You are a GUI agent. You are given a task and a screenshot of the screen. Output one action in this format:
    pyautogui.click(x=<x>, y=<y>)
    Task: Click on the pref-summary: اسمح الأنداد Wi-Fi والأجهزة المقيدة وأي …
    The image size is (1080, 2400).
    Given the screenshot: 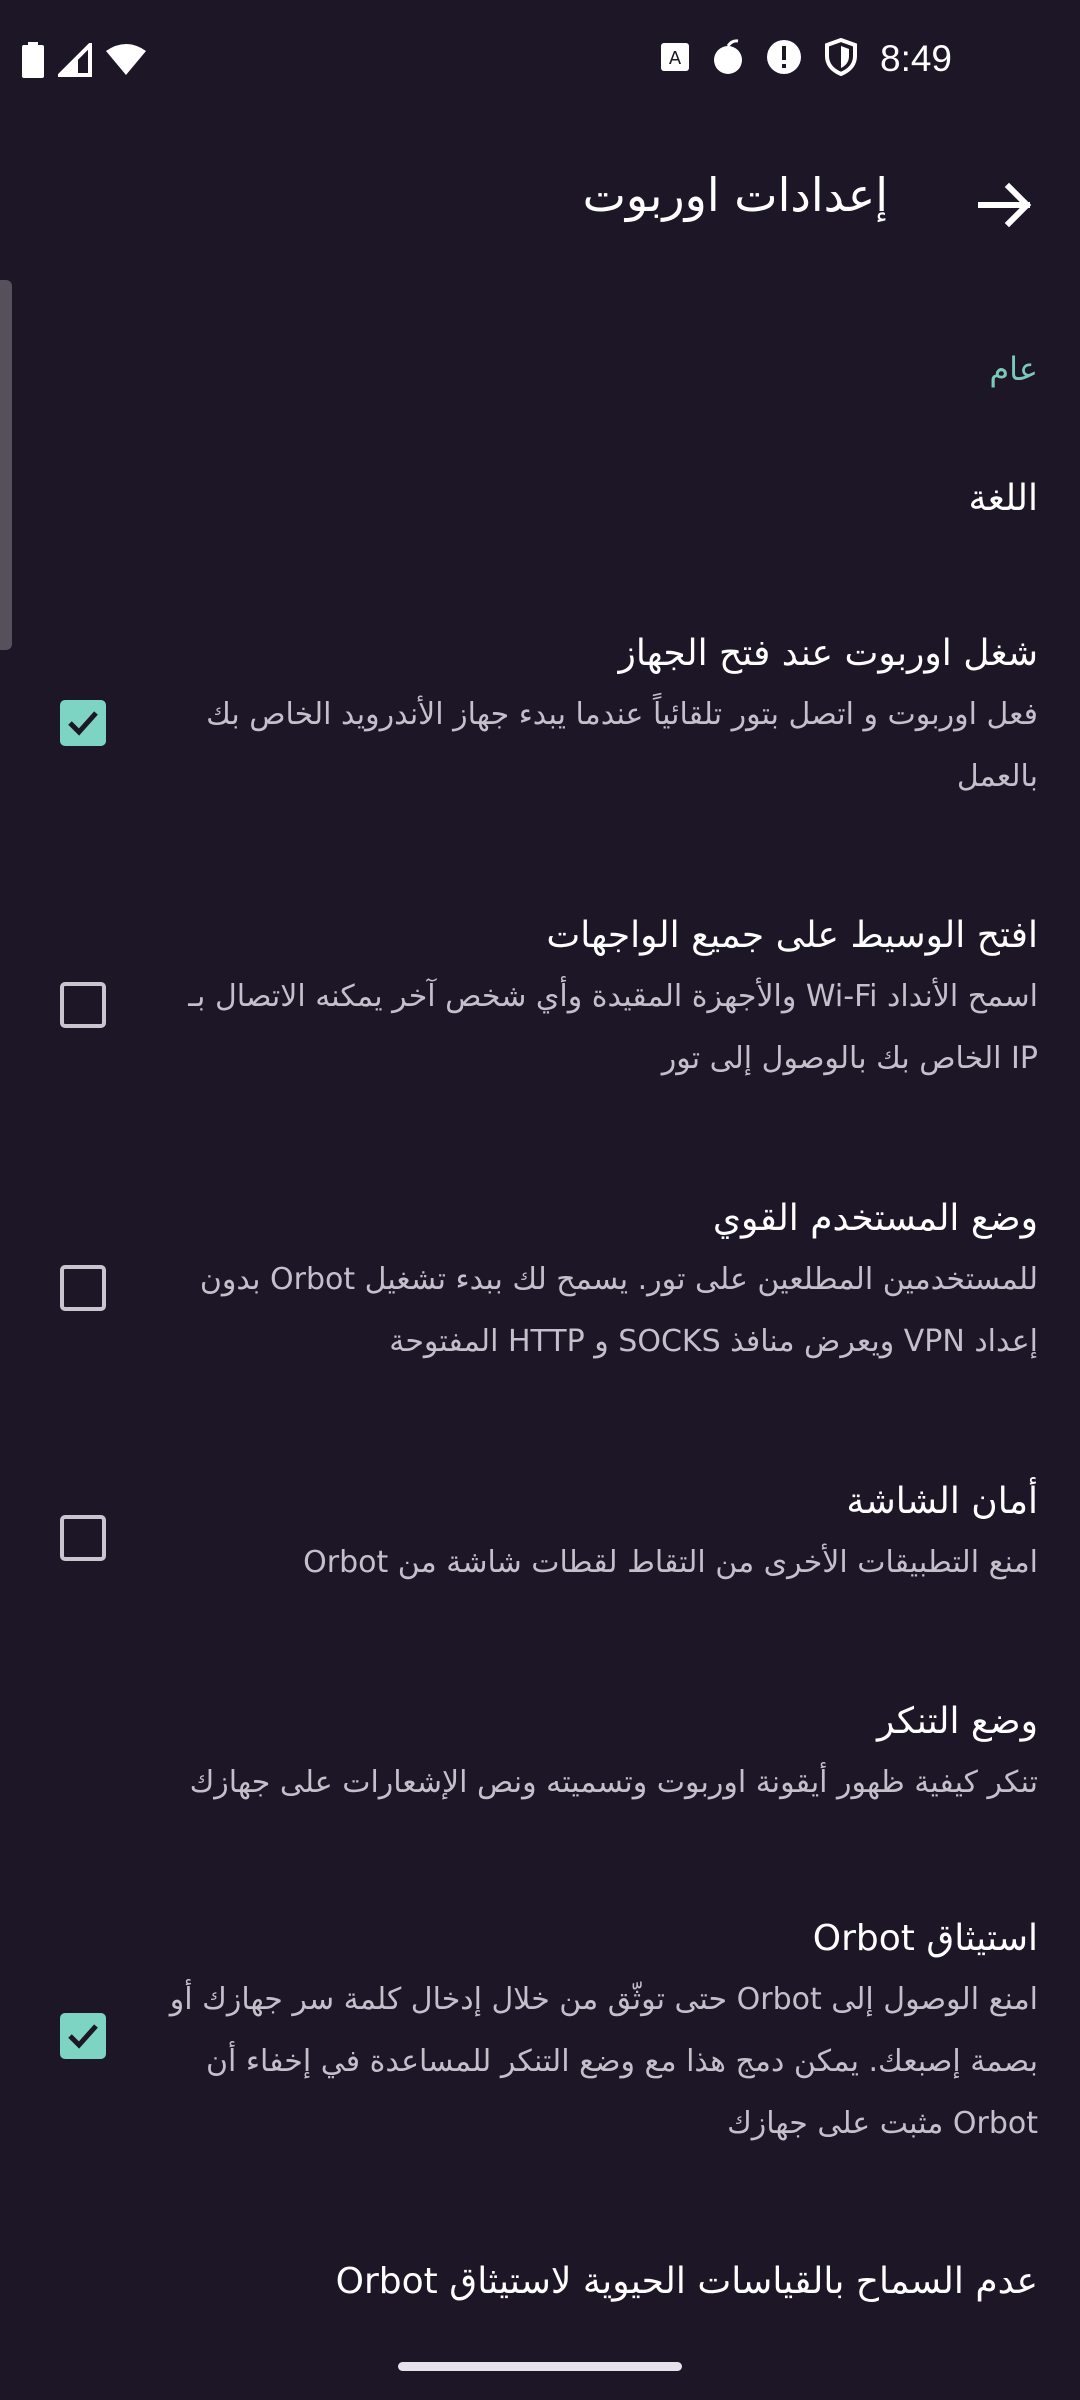 What is the action you would take?
    pyautogui.click(x=613, y=1027)
    